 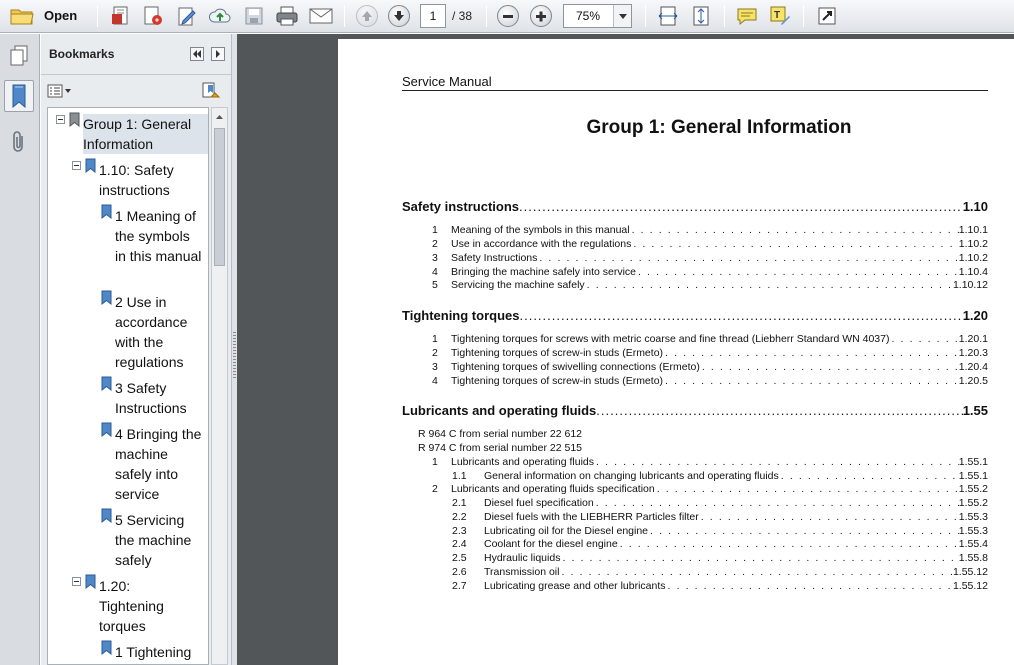 What do you see at coordinates (973, 517) in the screenshot?
I see `entry-page: 1.55.3` at bounding box center [973, 517].